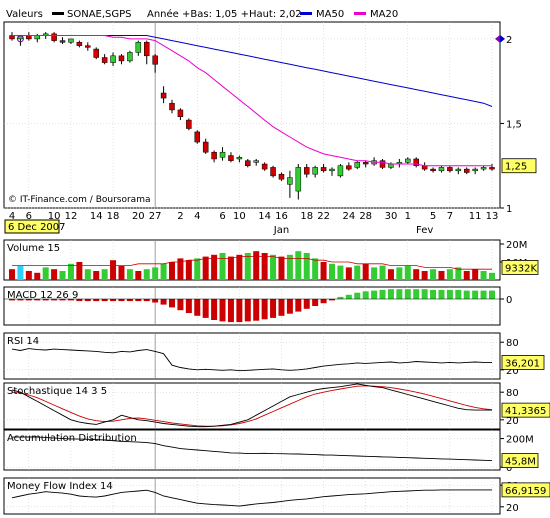 This screenshot has height=518, width=550. Describe the element at coordinates (180, 216) in the screenshot. I see `x-tick-label: 2` at that location.